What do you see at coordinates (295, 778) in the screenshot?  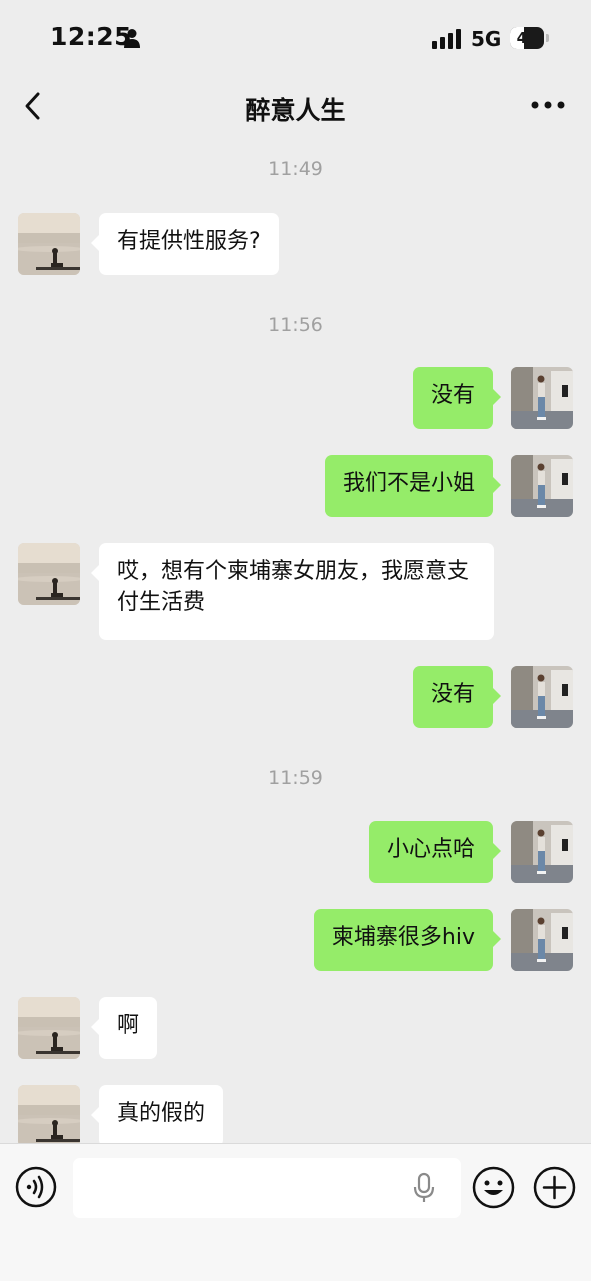 I see `timestamp: 11:59` at bounding box center [295, 778].